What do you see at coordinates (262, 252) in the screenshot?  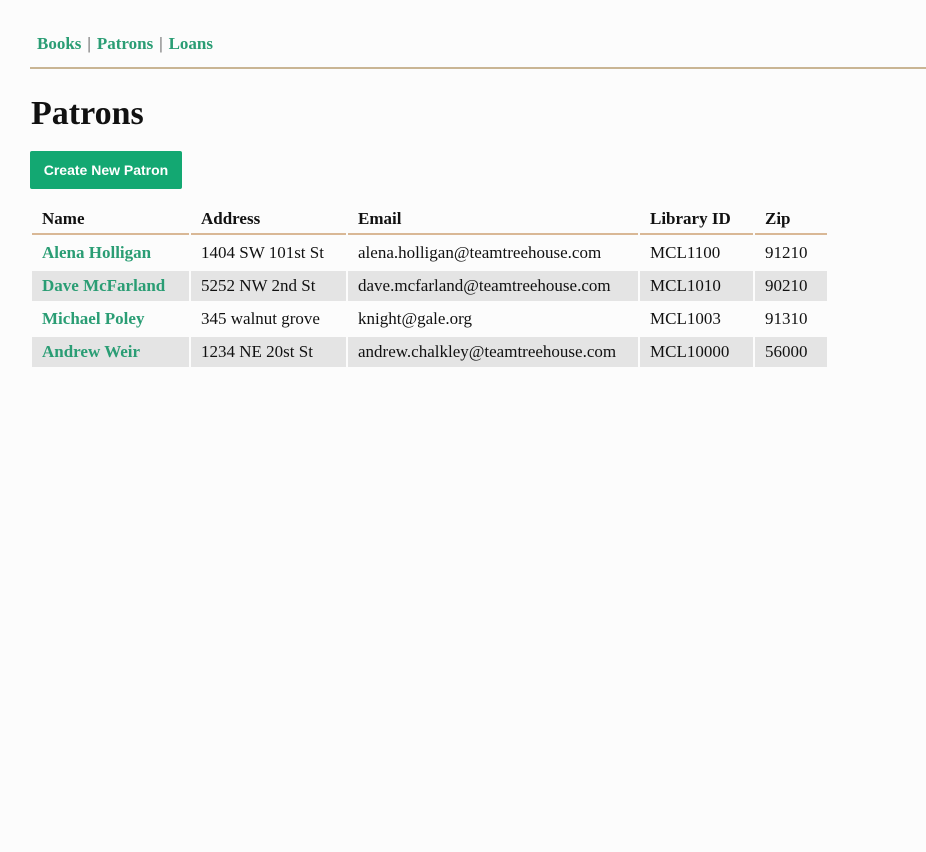 I see `cell-address: 1404 SW 101st St` at bounding box center [262, 252].